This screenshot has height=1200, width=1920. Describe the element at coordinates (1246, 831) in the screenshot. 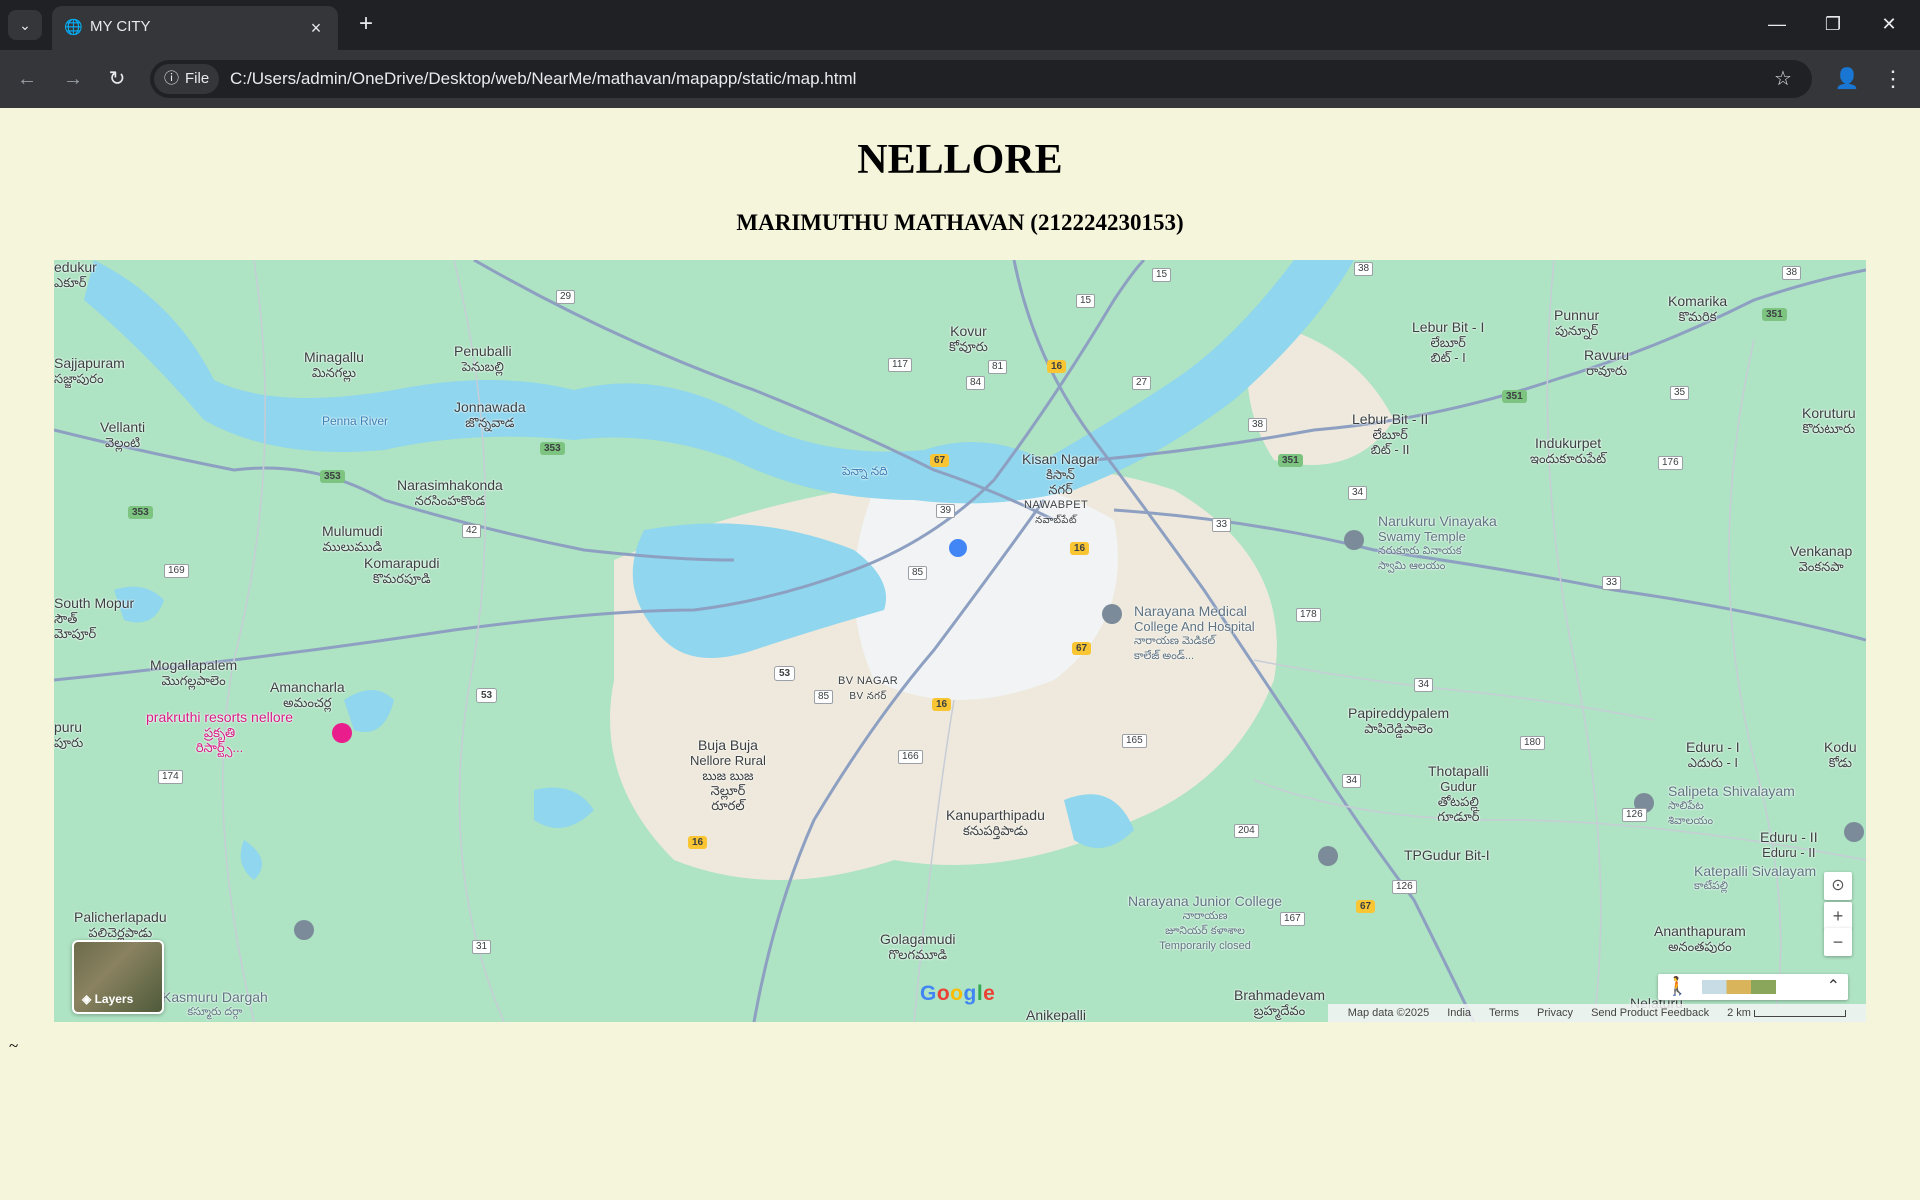

I see `route-shield: 204` at that location.